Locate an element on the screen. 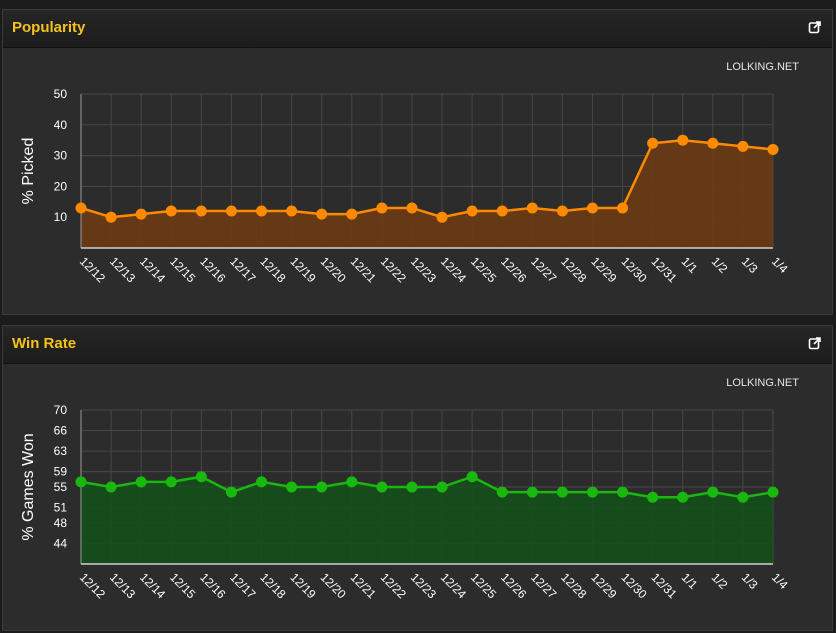  y-axis-title: % Picked is located at coordinates (28, 171).